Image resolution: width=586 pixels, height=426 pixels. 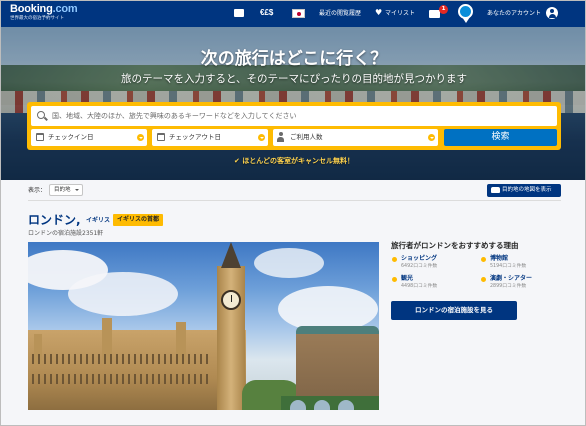 I want to click on currency-selector: €£$, so click(x=266, y=13).